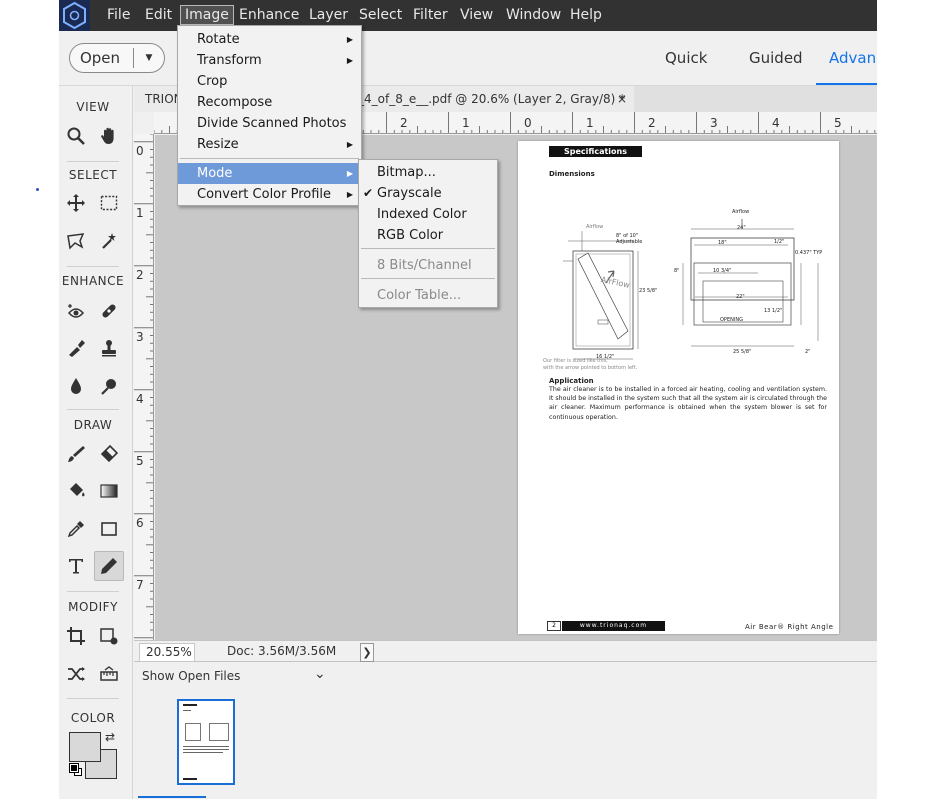  What do you see at coordinates (741, 228) in the screenshot?
I see `dim-24: 24"` at bounding box center [741, 228].